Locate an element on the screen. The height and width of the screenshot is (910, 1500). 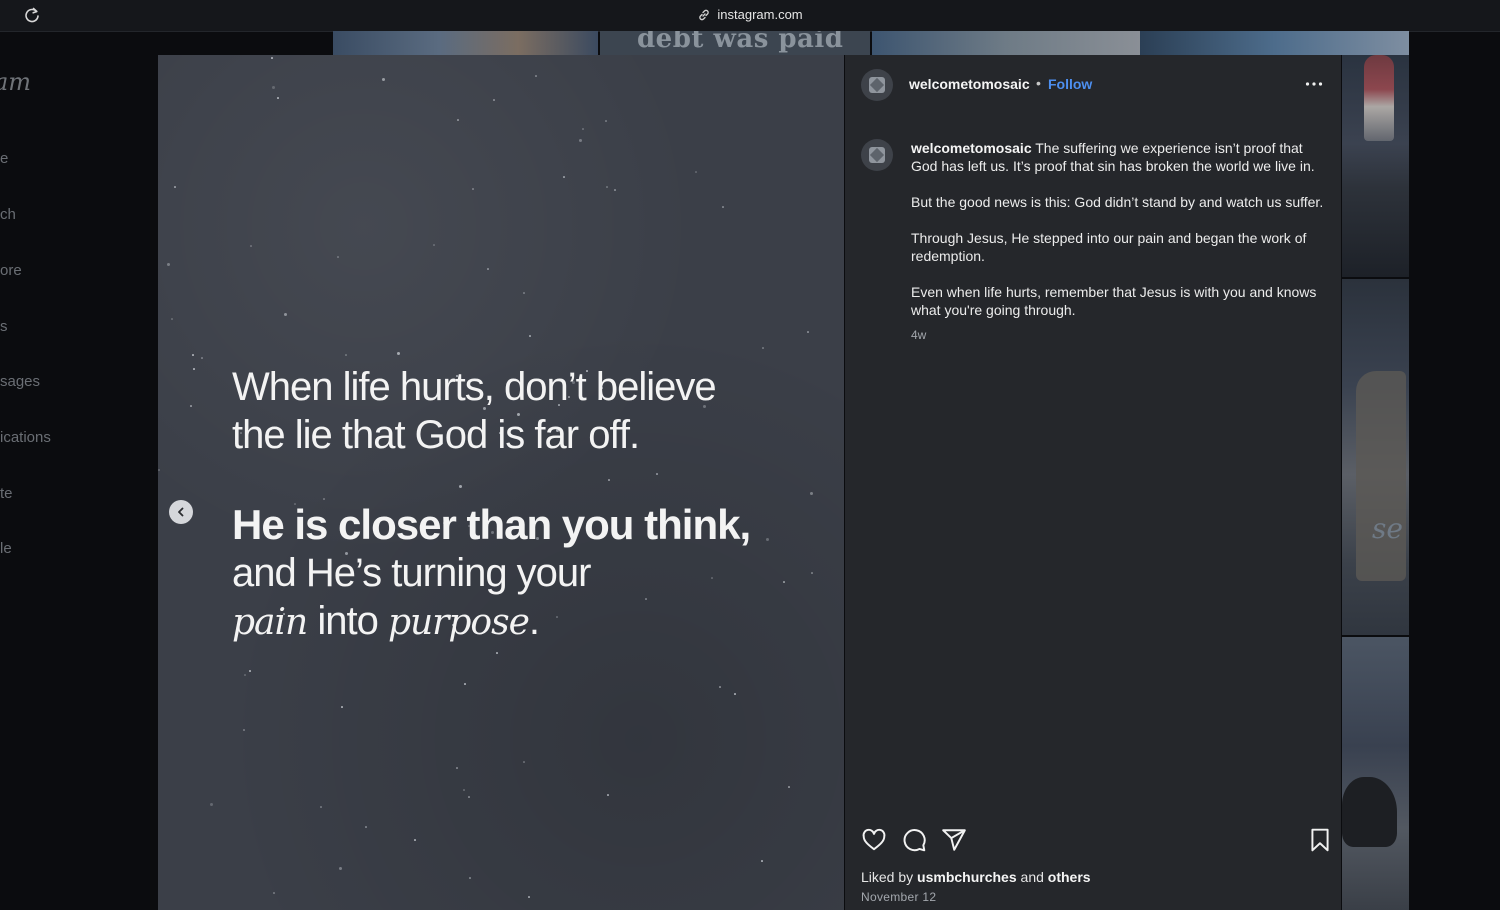
quote-line-bold: He is closer than you think, is located at coordinates (491, 524).